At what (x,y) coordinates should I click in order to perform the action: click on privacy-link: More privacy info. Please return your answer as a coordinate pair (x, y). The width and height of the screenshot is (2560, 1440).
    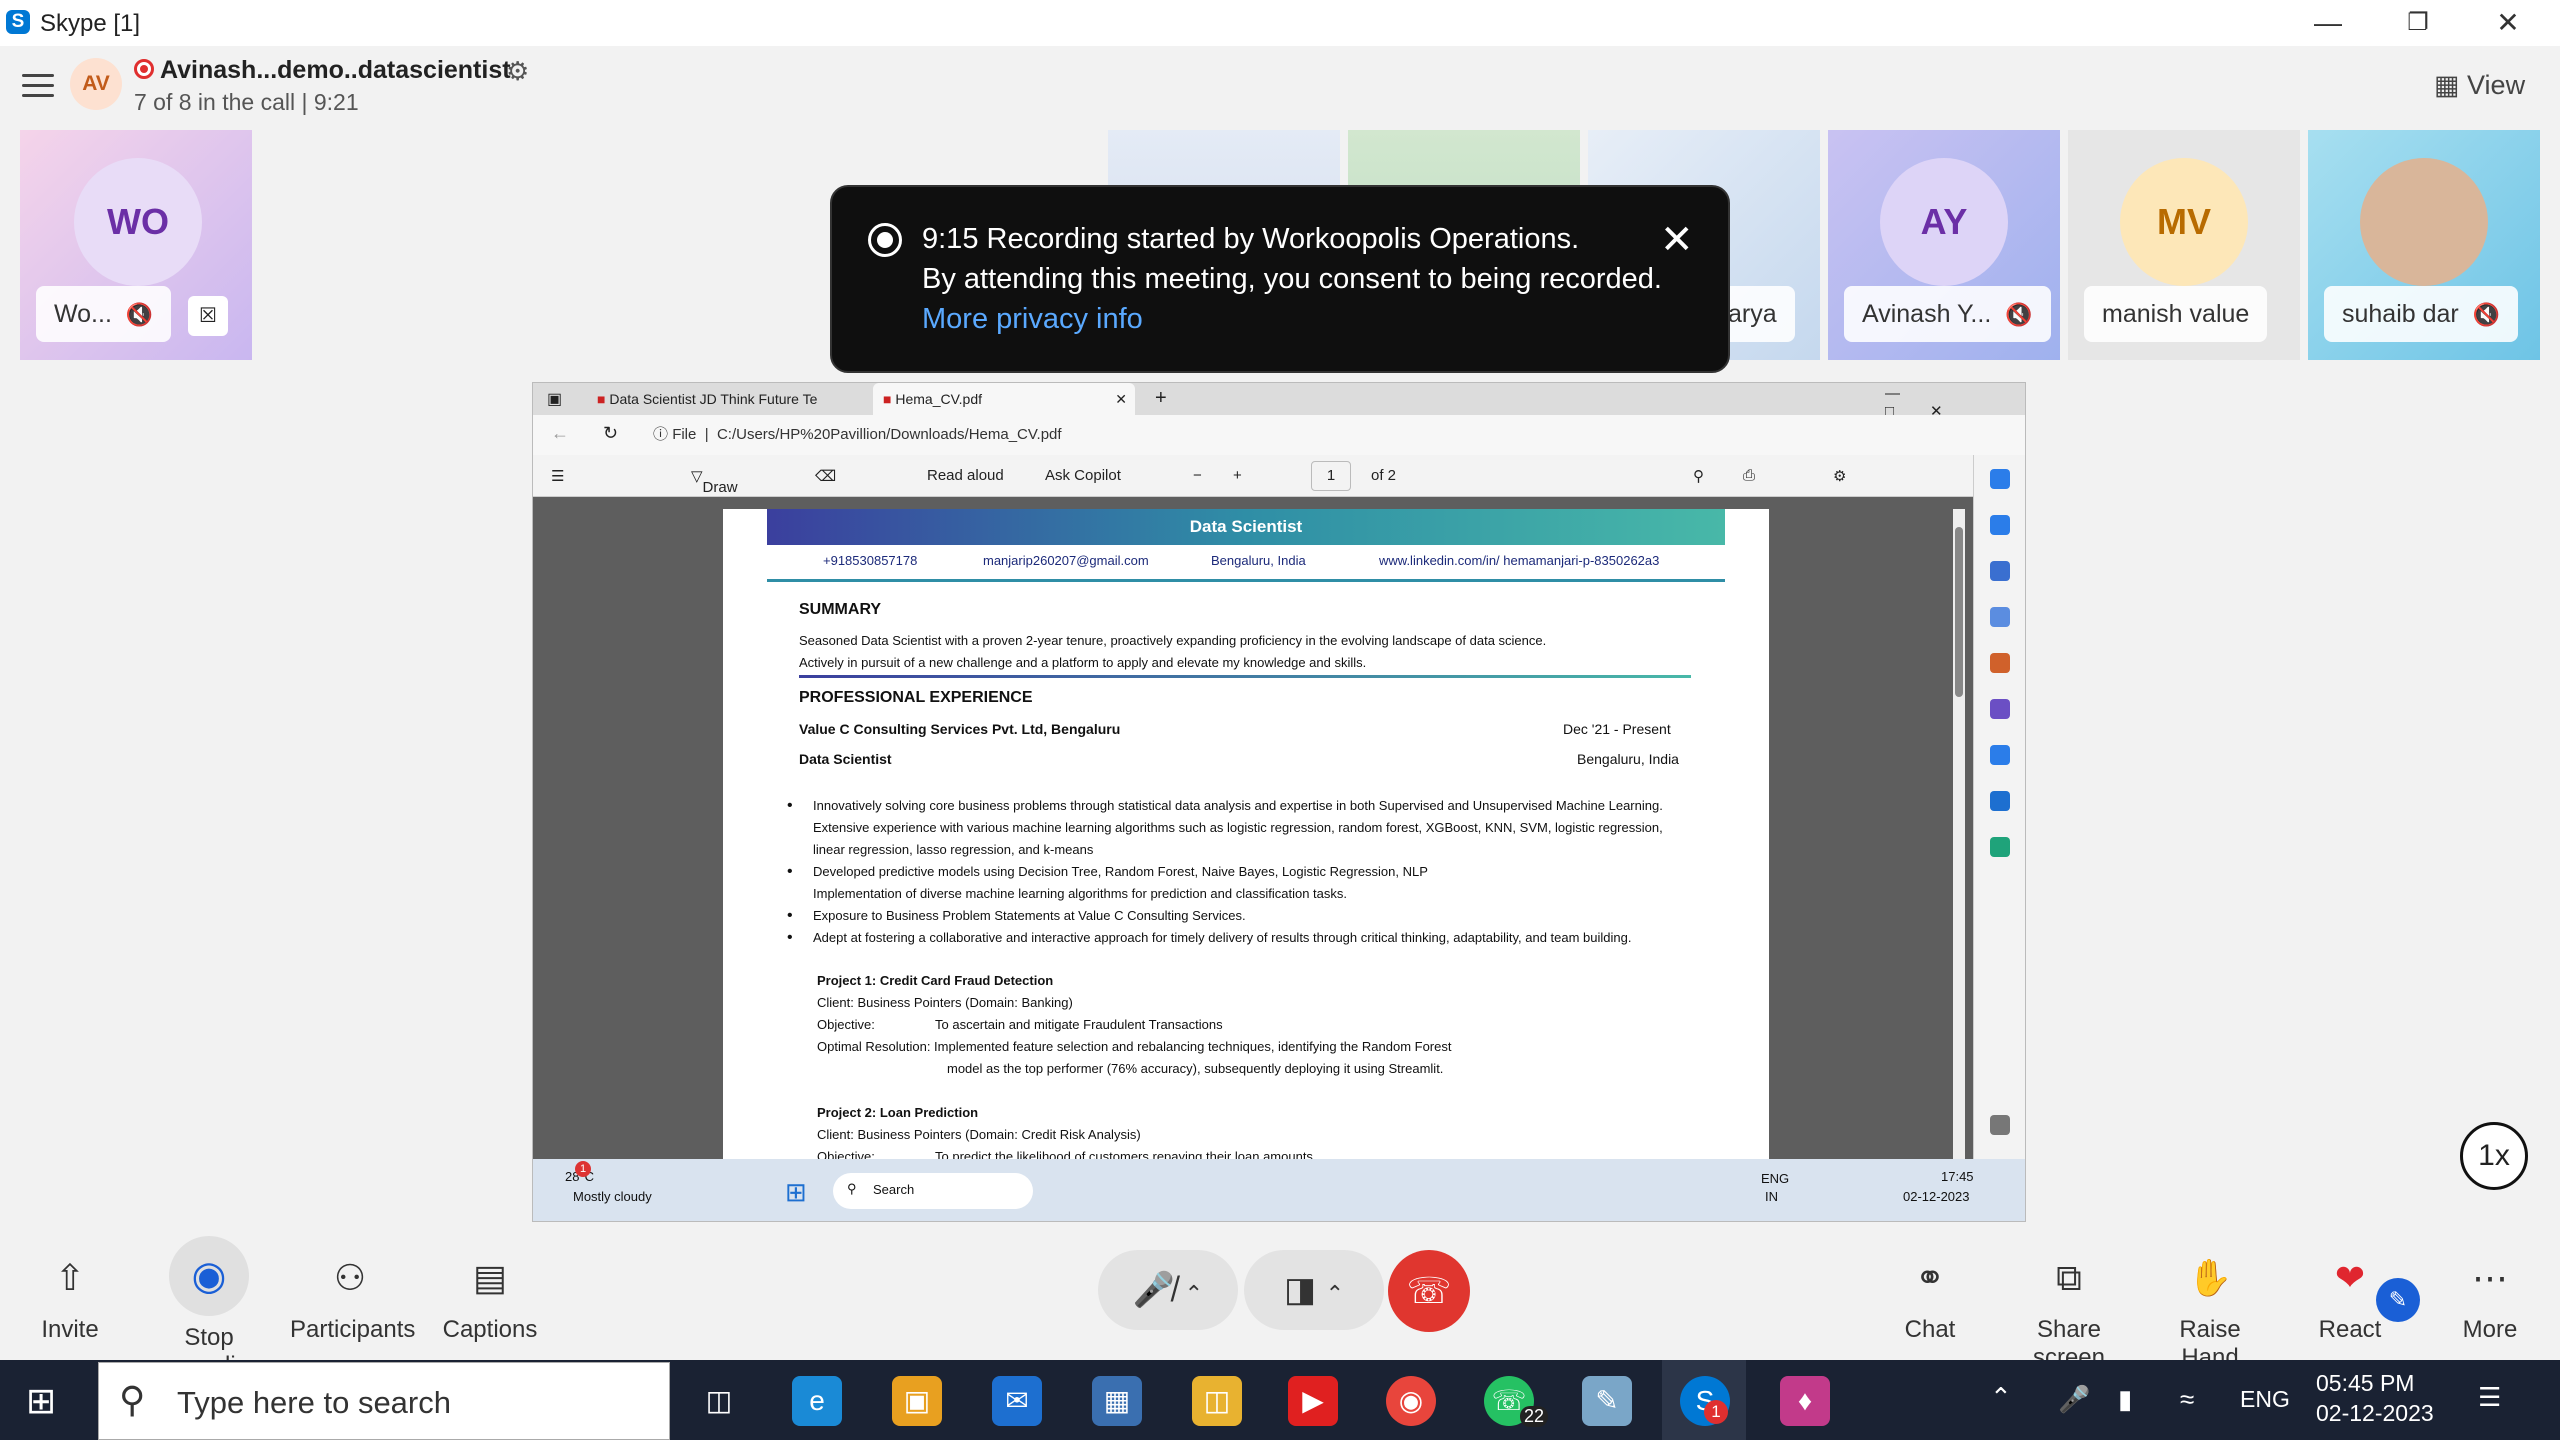
    Looking at the image, I should click on (1032, 319).